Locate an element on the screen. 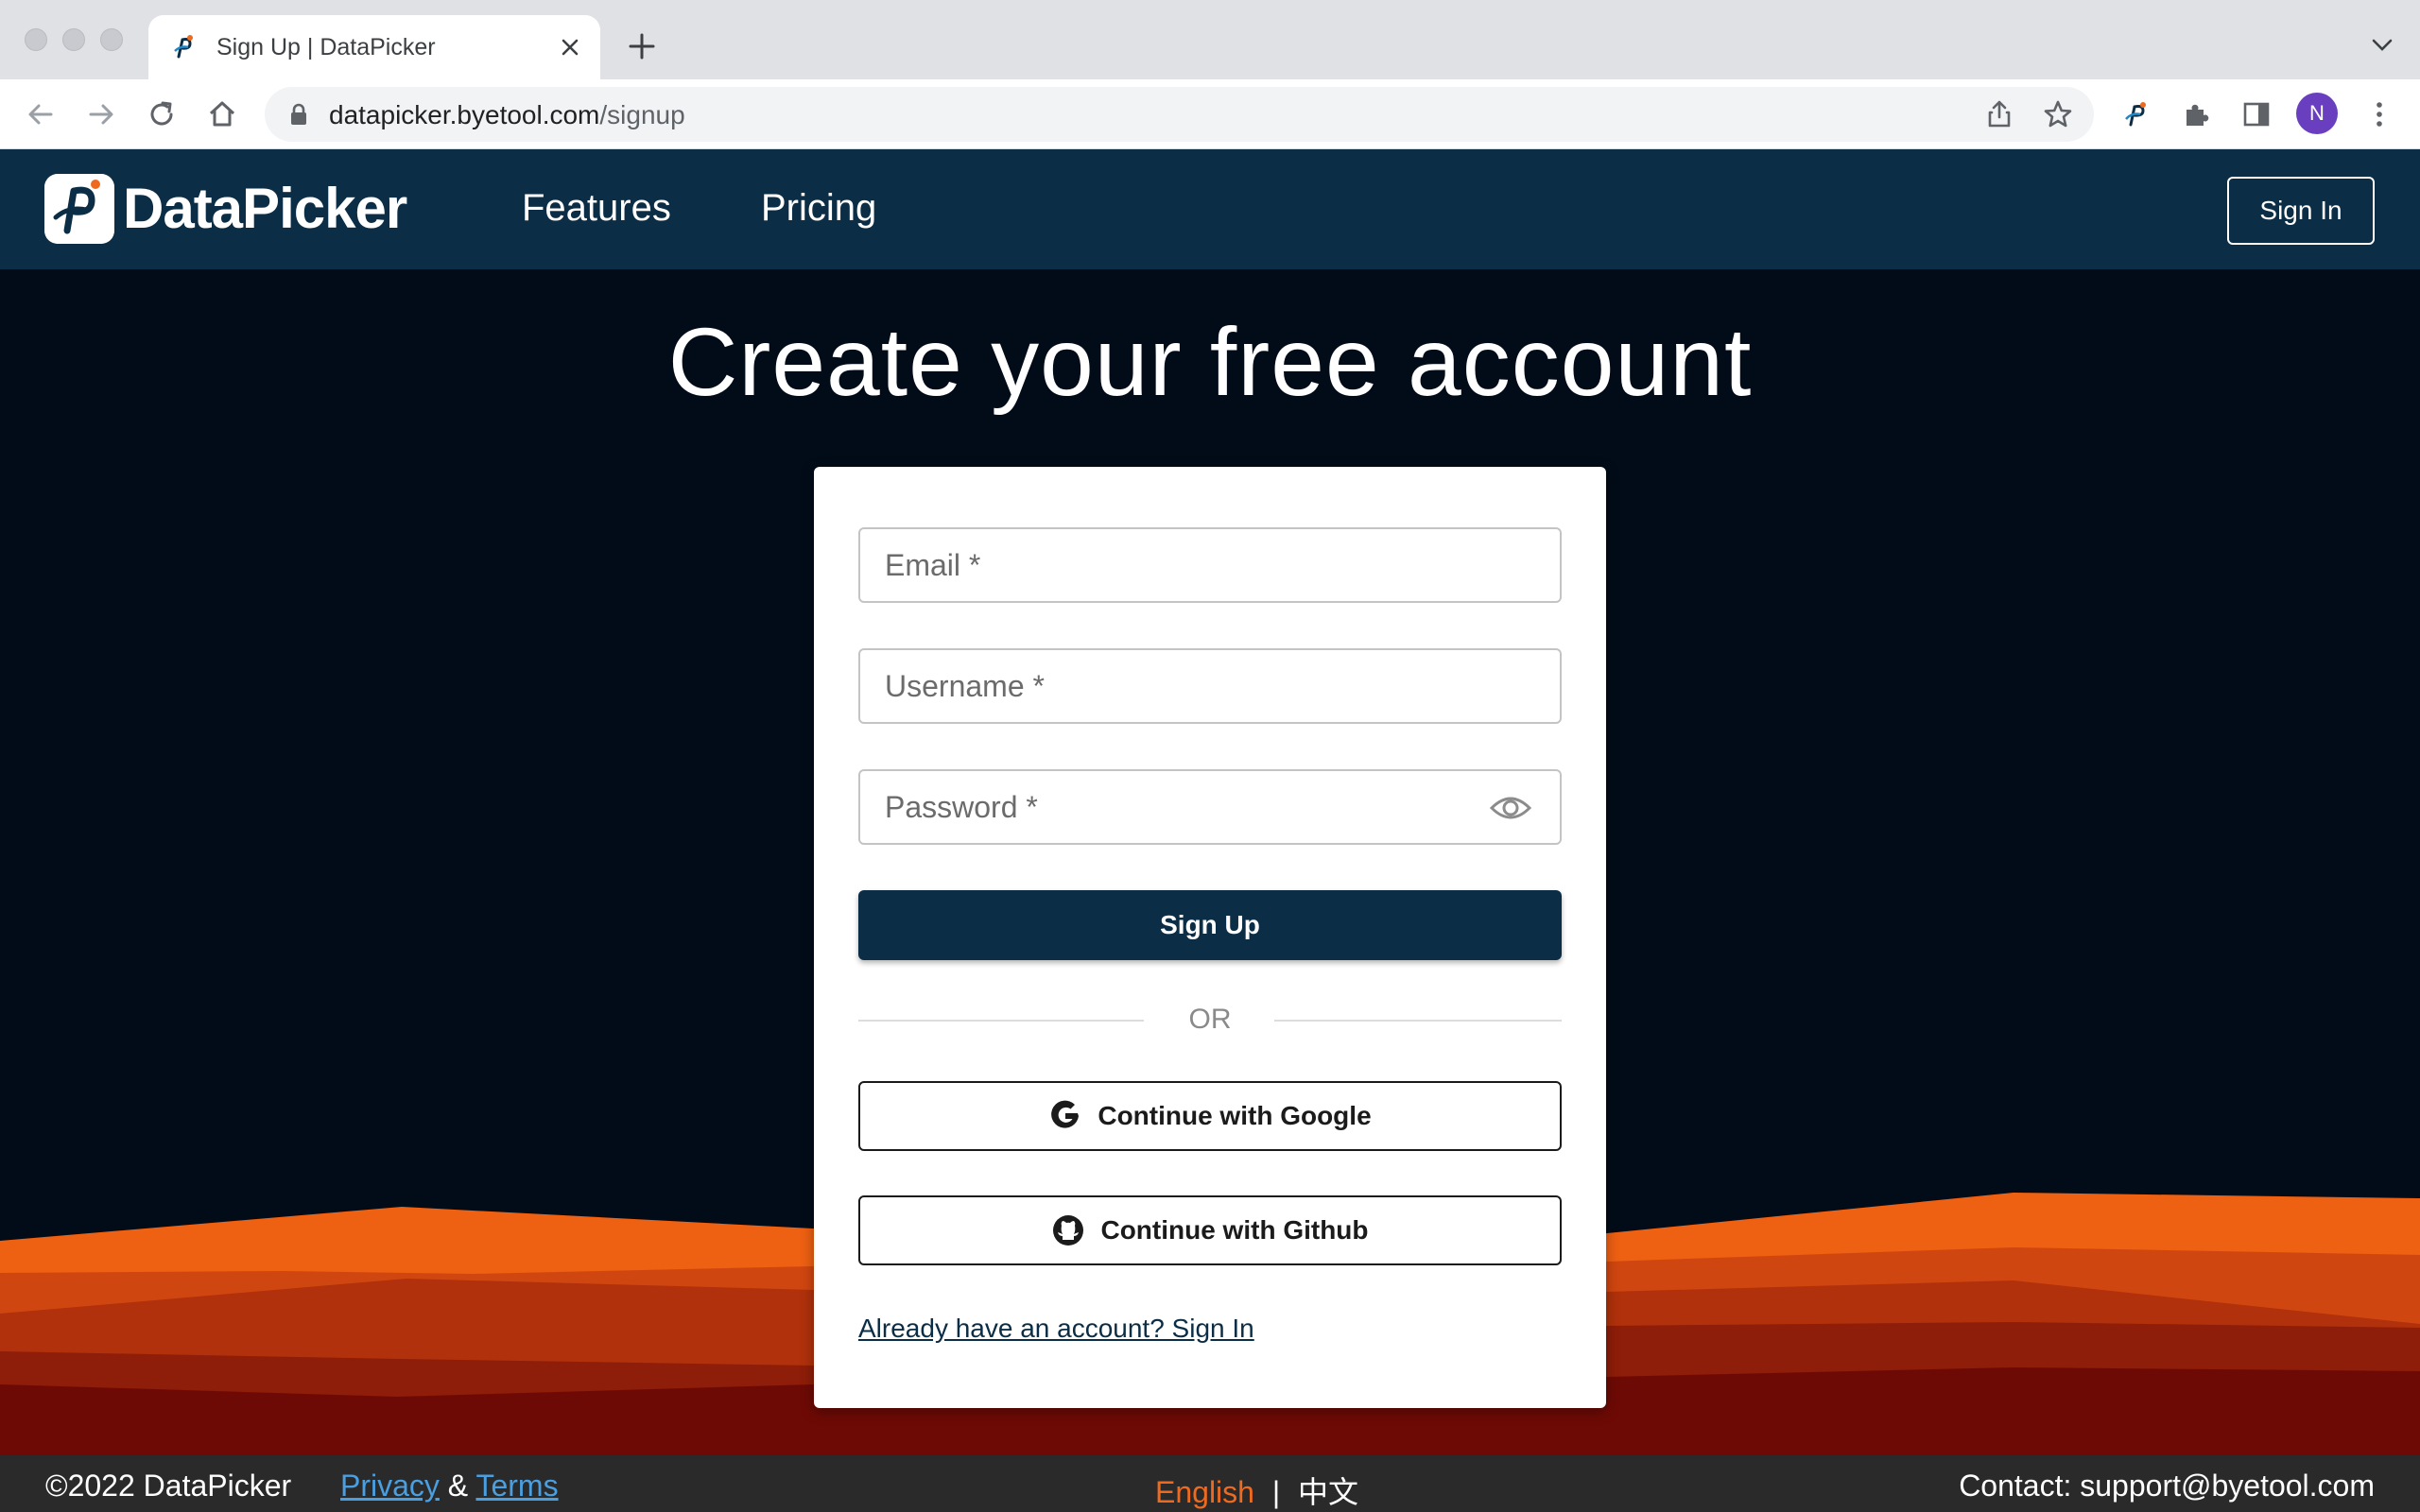  window-close-dot is located at coordinates (36, 39).